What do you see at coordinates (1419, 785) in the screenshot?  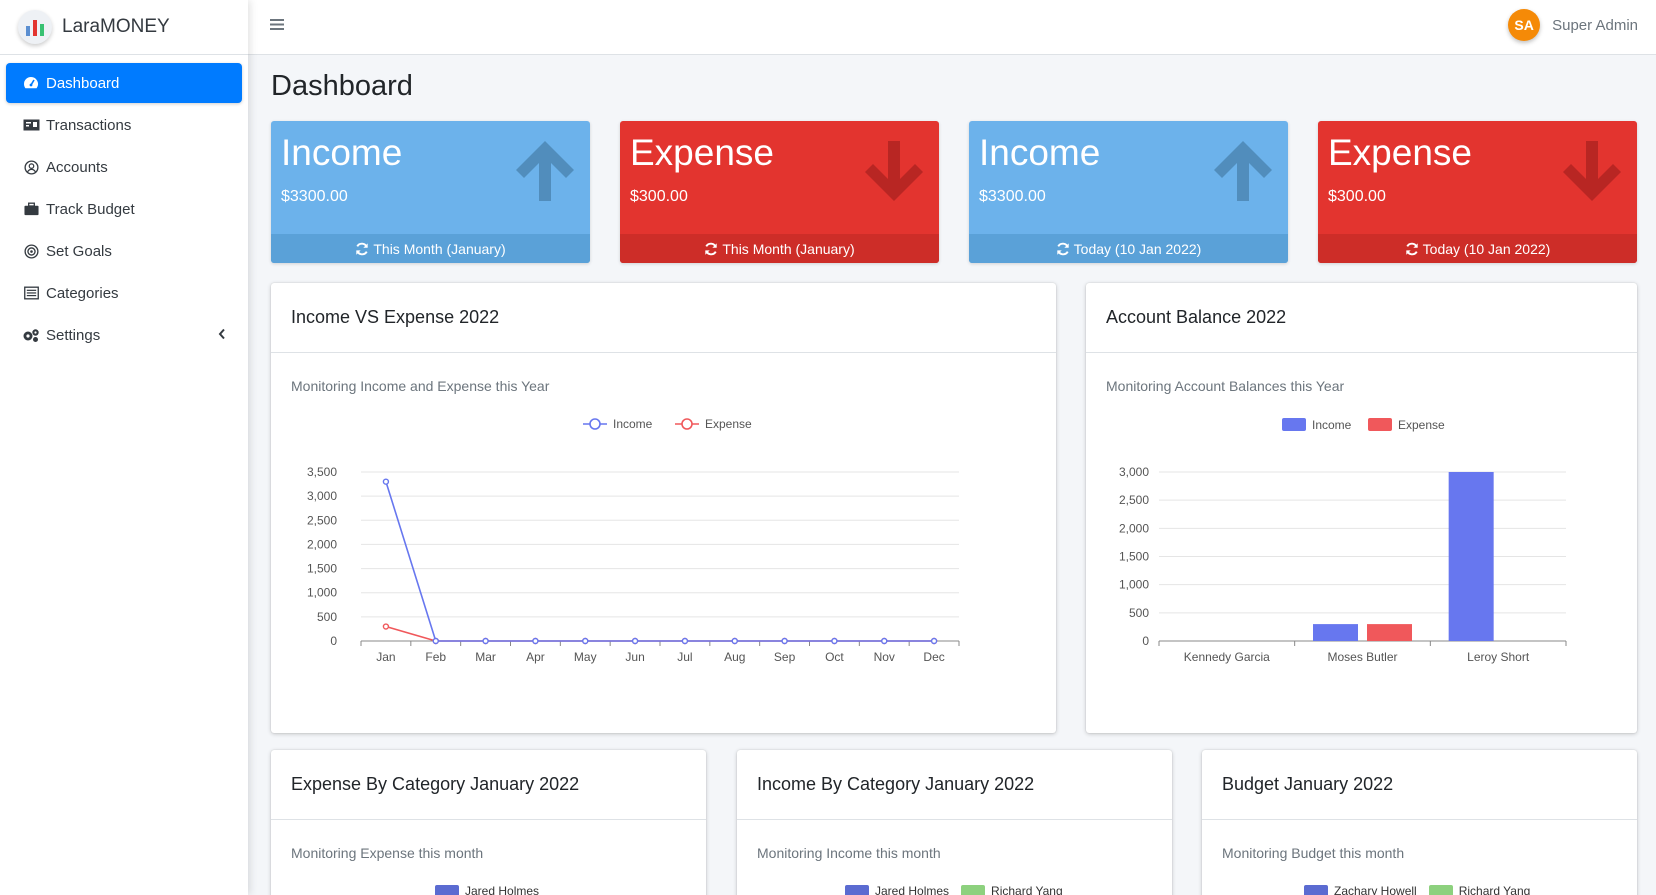 I see `card-title: Budget January 2022` at bounding box center [1419, 785].